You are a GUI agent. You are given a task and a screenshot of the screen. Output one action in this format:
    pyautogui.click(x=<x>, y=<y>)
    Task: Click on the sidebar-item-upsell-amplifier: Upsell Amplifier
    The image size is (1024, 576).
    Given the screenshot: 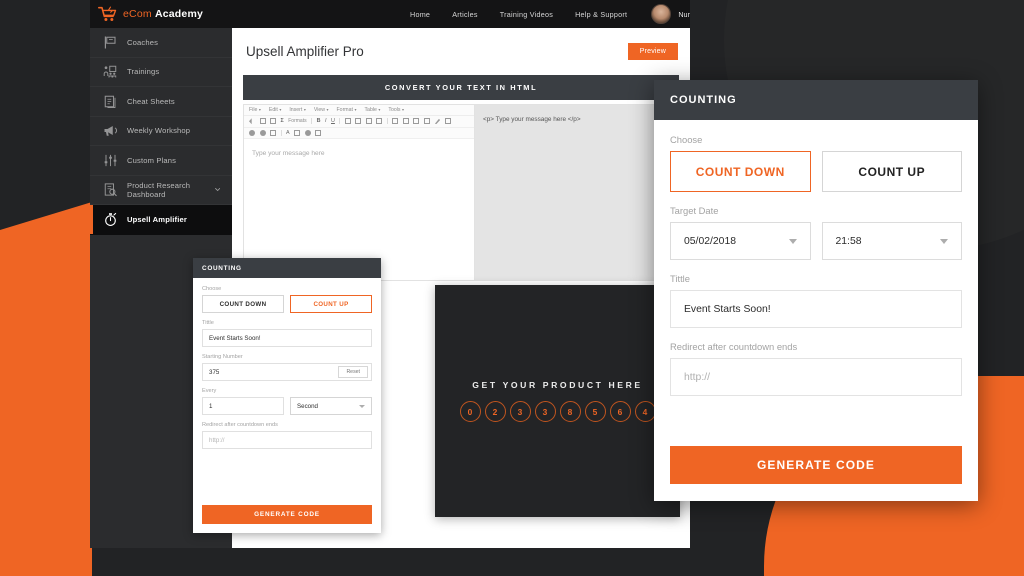 What is the action you would take?
    pyautogui.click(x=161, y=220)
    